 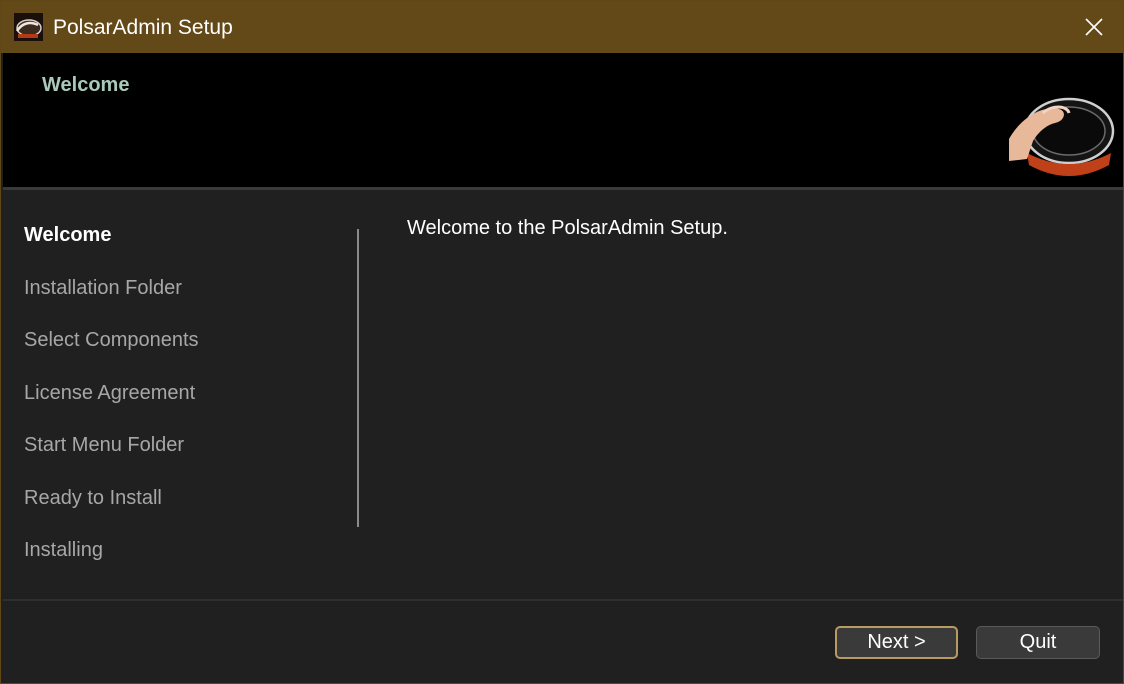 What do you see at coordinates (86, 85) in the screenshot?
I see `banner-title: Welcome` at bounding box center [86, 85].